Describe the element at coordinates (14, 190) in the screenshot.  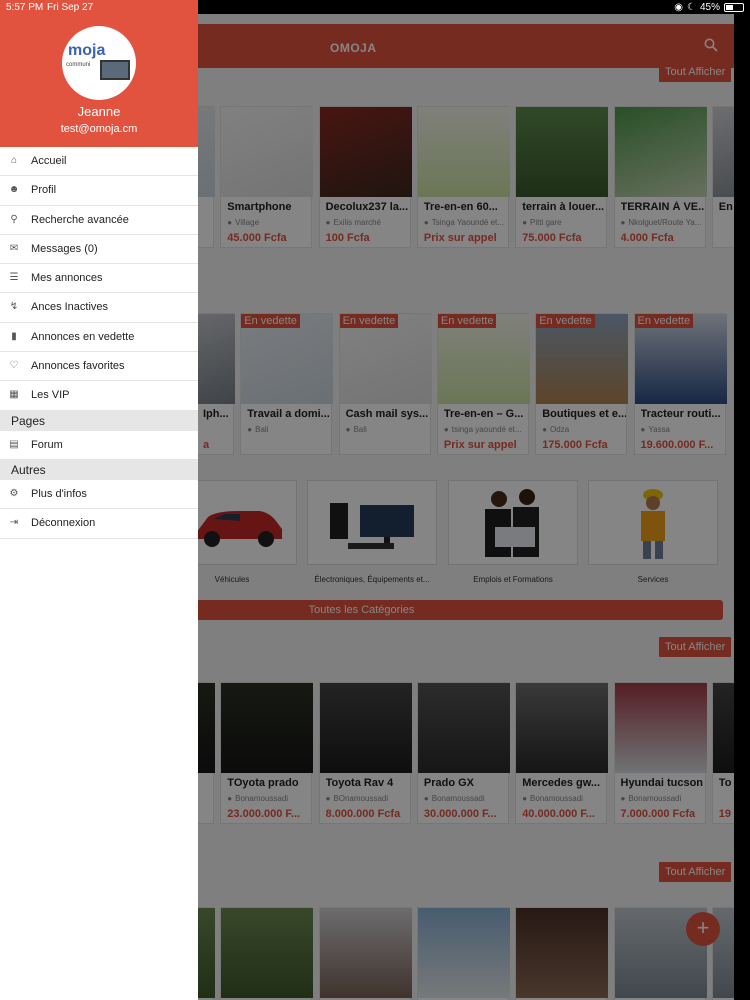
I see `user-icon: ☻` at that location.